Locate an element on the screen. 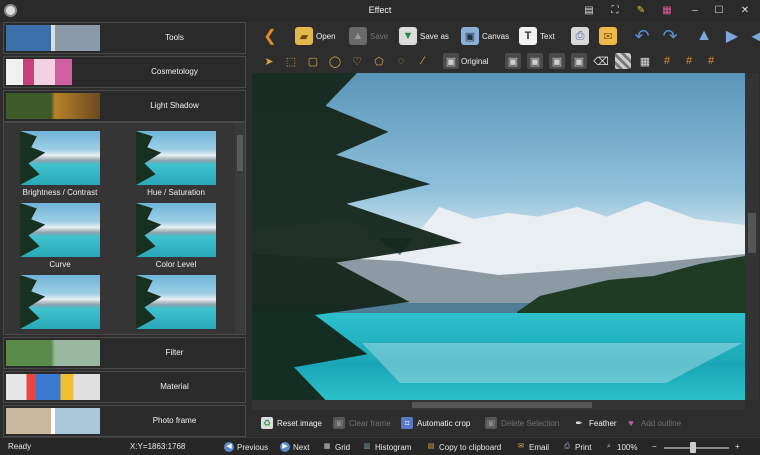 The height and width of the screenshot is (455, 760). copy-label: Copy to clipboard is located at coordinates (470, 447).